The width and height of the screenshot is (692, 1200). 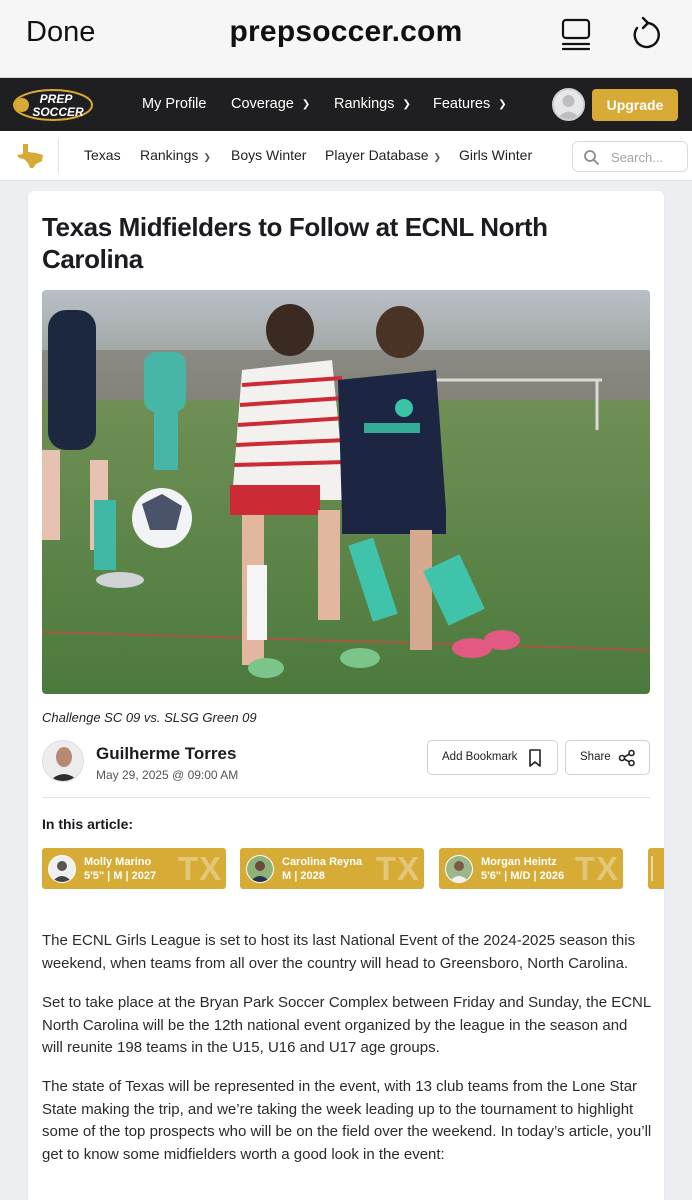 What do you see at coordinates (102, 155) in the screenshot?
I see `subnav-texas: Texas` at bounding box center [102, 155].